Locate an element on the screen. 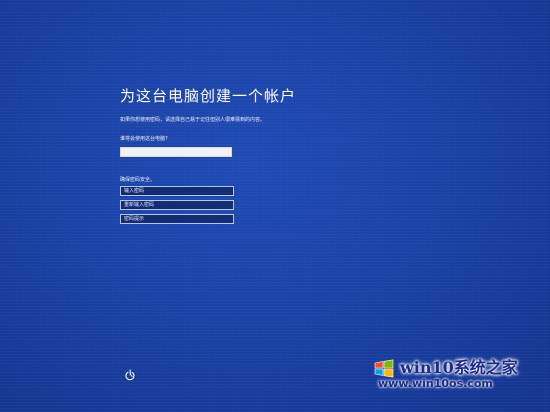 This screenshot has height=412, width=550. password-section-label: 确保密码安全。 is located at coordinates (138, 180).